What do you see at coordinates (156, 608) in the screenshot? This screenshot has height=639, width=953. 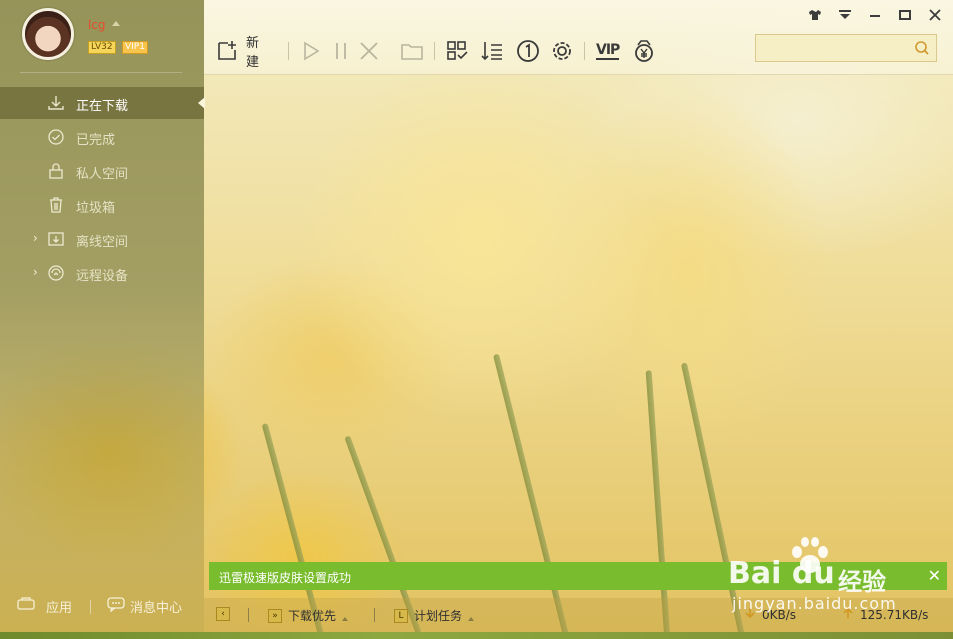 I see `message-center-label: 消息中心` at bounding box center [156, 608].